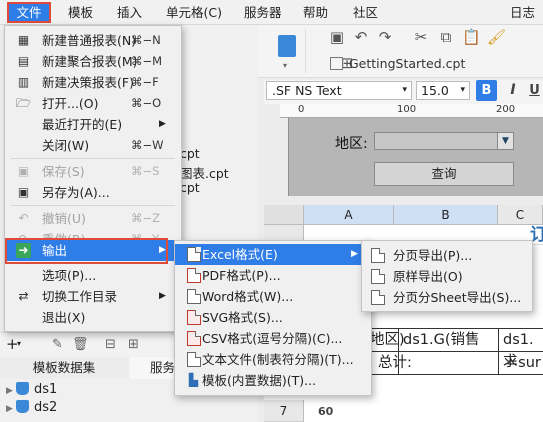 The width and height of the screenshot is (543, 422). I want to click on tab-report-file: GettingStarted.cpt, so click(435, 64).